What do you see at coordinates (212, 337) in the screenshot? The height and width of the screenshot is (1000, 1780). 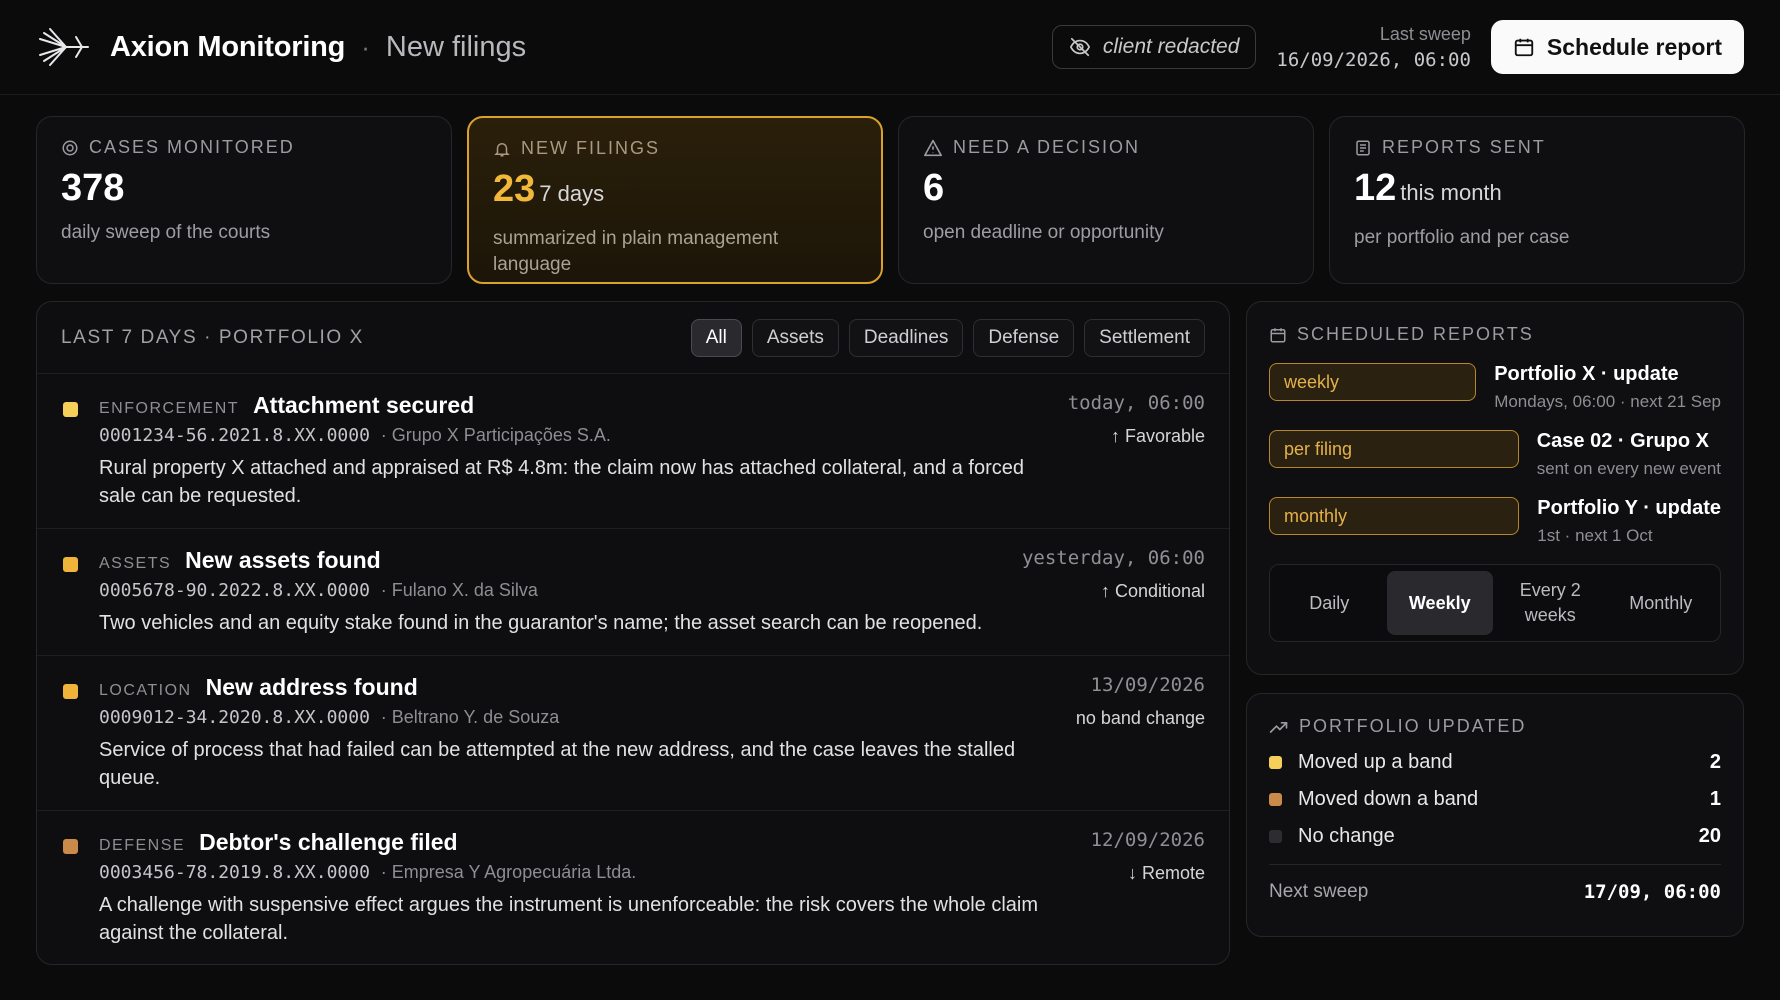 I see `feed-title: LAST 7 DAYS · PORTFOLIO X` at bounding box center [212, 337].